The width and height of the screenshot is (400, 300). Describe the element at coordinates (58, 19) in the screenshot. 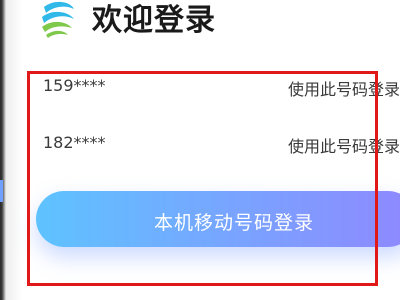

I see `china-mobile-logo-icon` at that location.